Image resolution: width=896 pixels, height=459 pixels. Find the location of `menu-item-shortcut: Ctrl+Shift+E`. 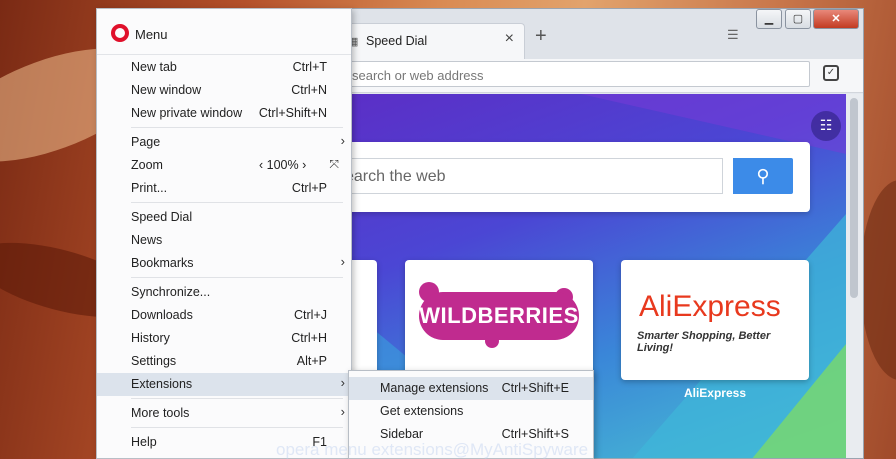

menu-item-shortcut: Ctrl+Shift+E is located at coordinates (535, 388).